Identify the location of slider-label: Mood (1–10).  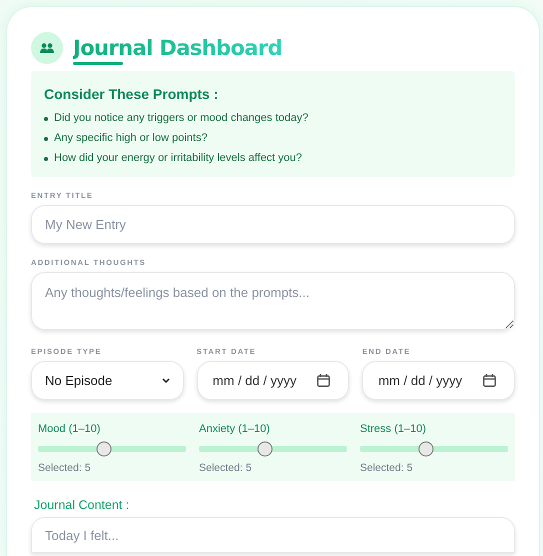
(70, 429).